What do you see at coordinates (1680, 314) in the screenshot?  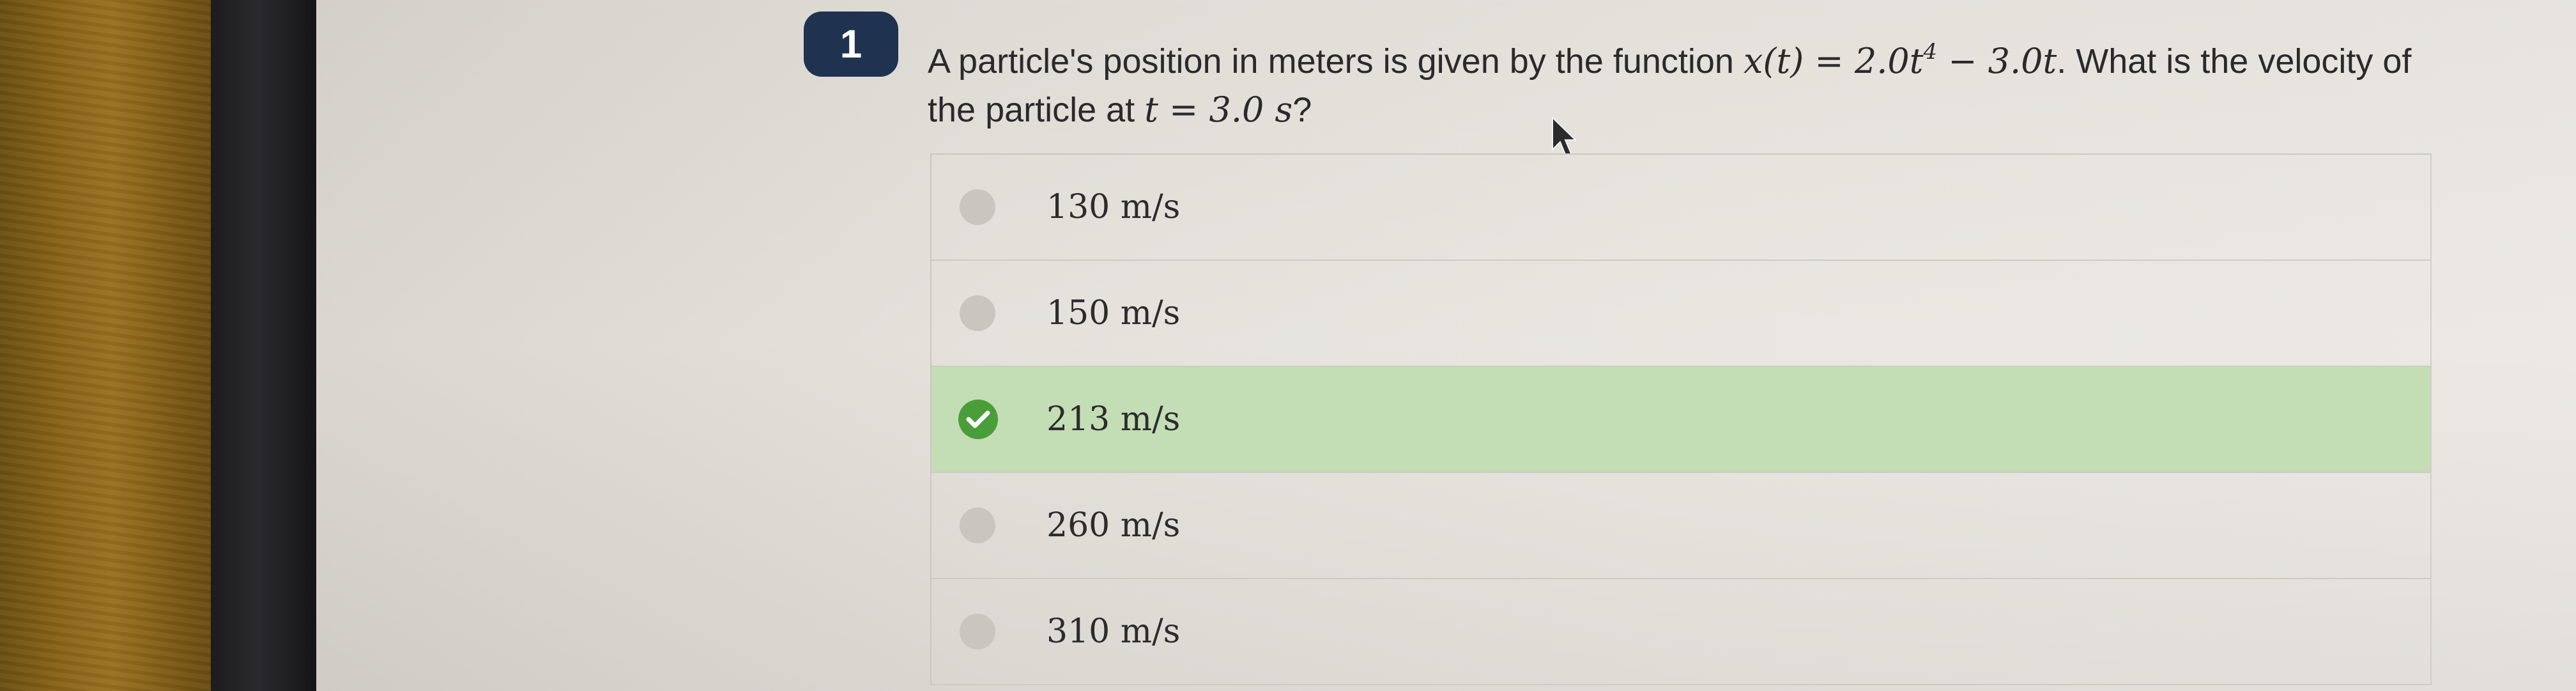 I see `option-150: 150 m/s` at bounding box center [1680, 314].